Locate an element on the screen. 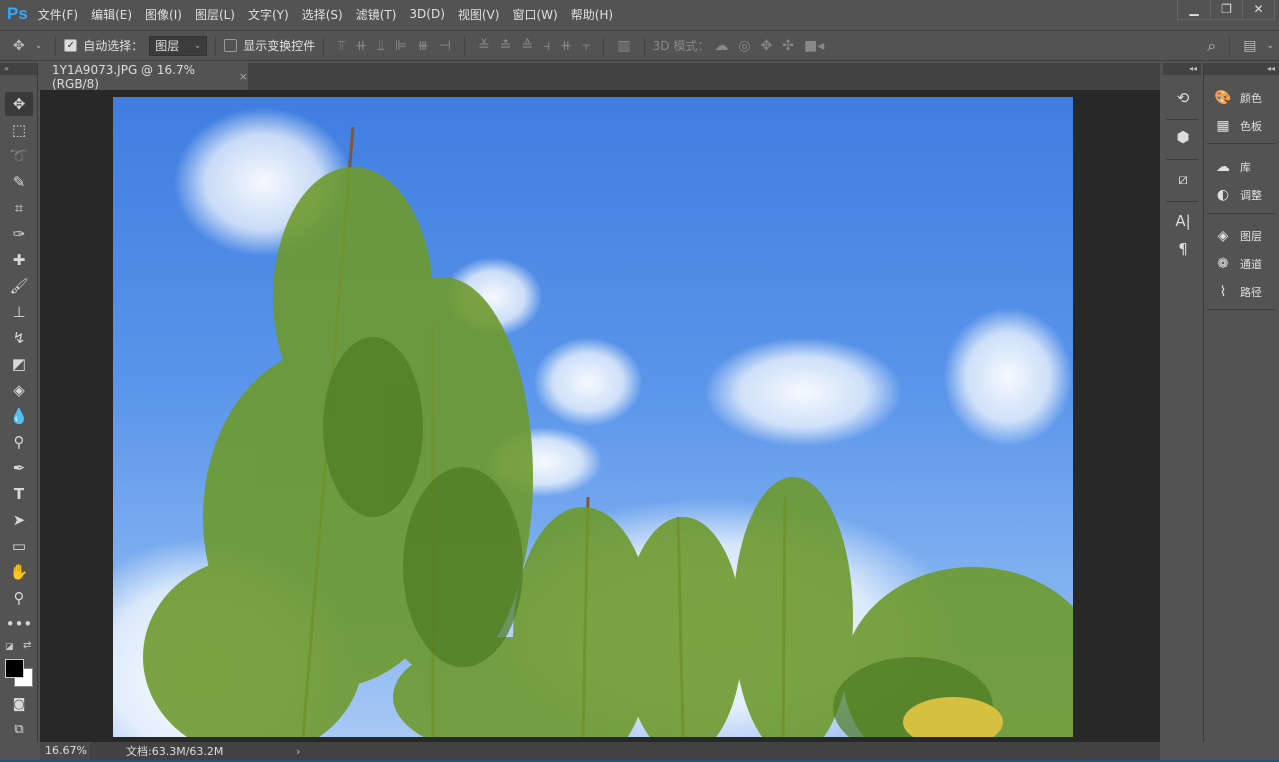 The image size is (1279, 762). document-size-info: 文档:63.3M/63.2M is located at coordinates (175, 751).